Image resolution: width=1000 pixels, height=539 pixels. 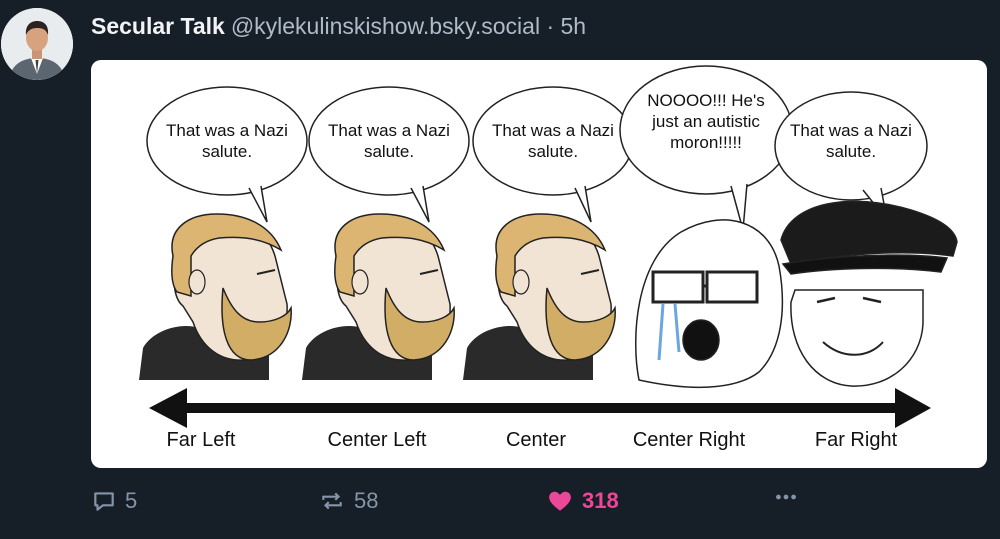 I want to click on author-handle: @kylekulinskishow.bsky.social, so click(x=385, y=26).